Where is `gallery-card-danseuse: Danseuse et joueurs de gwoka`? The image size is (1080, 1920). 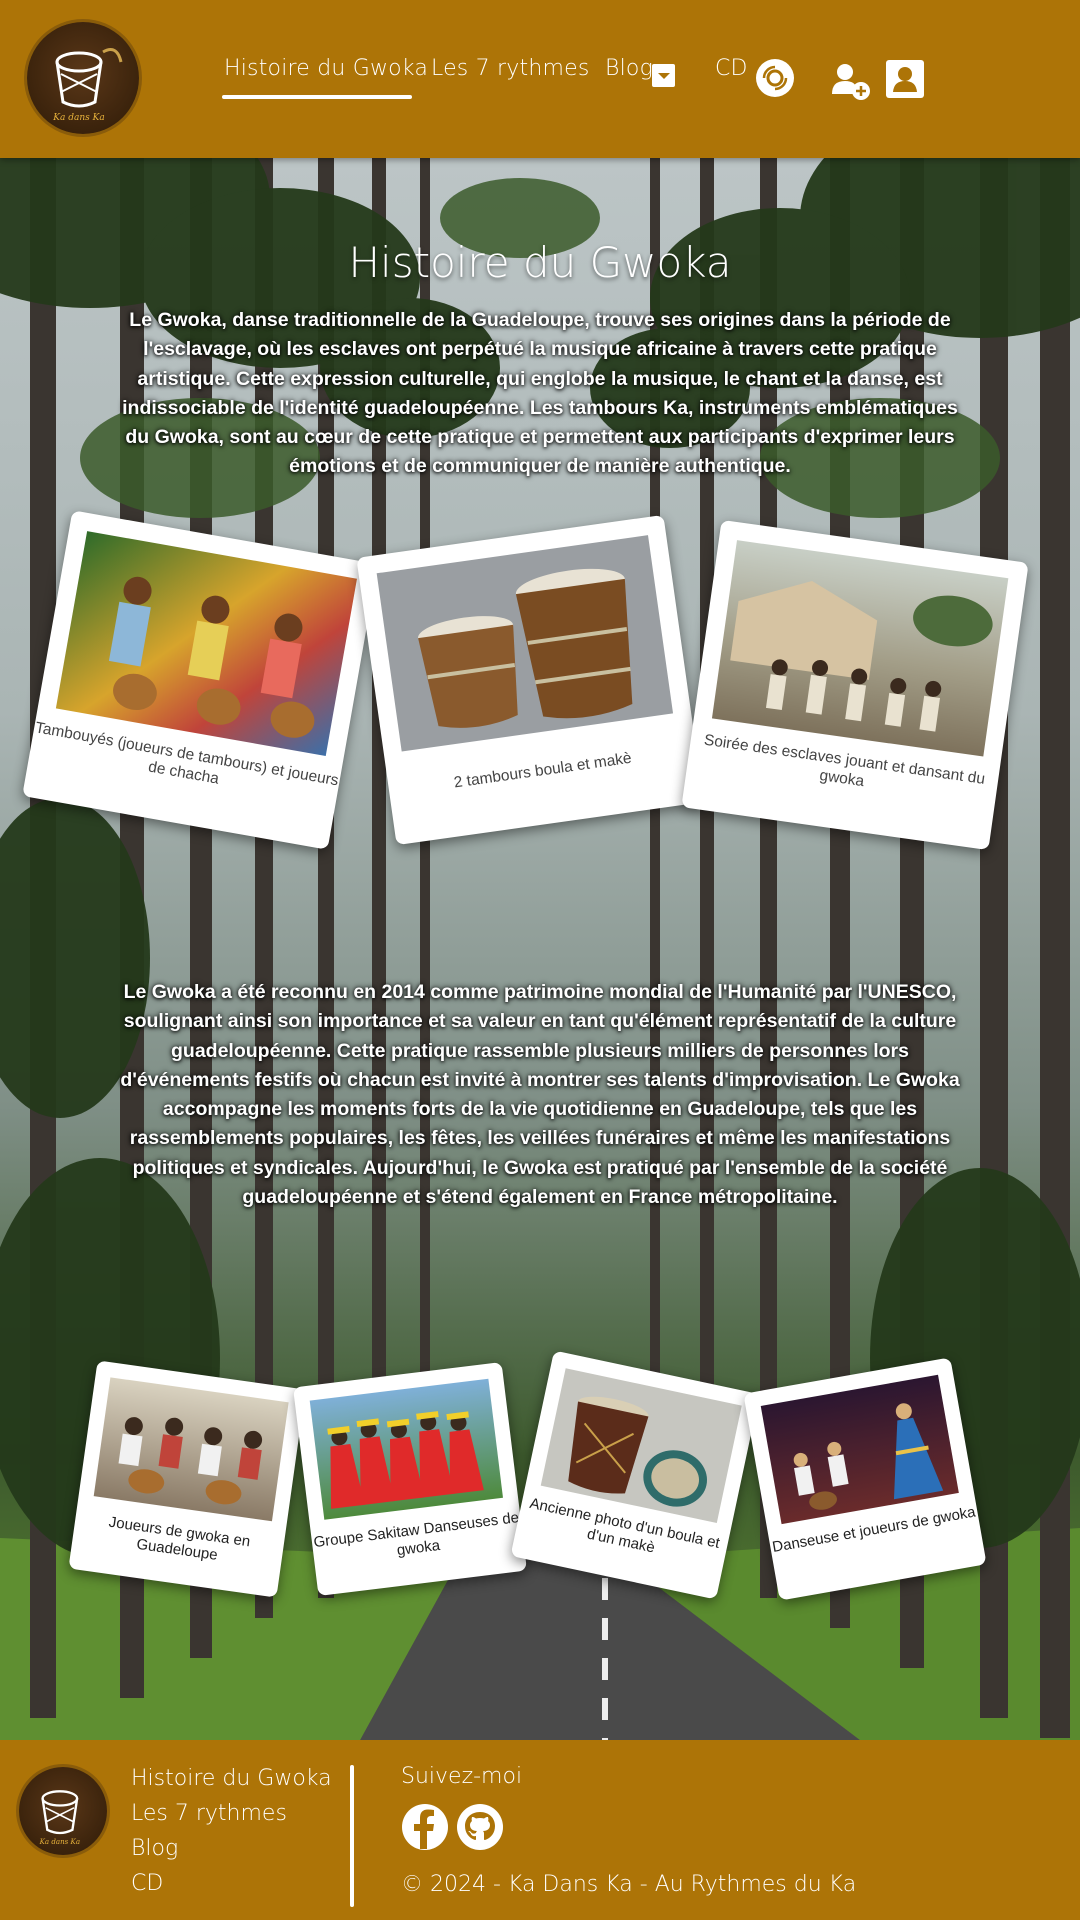 gallery-card-danseuse: Danseuse et joueurs de gwoka is located at coordinates (865, 1479).